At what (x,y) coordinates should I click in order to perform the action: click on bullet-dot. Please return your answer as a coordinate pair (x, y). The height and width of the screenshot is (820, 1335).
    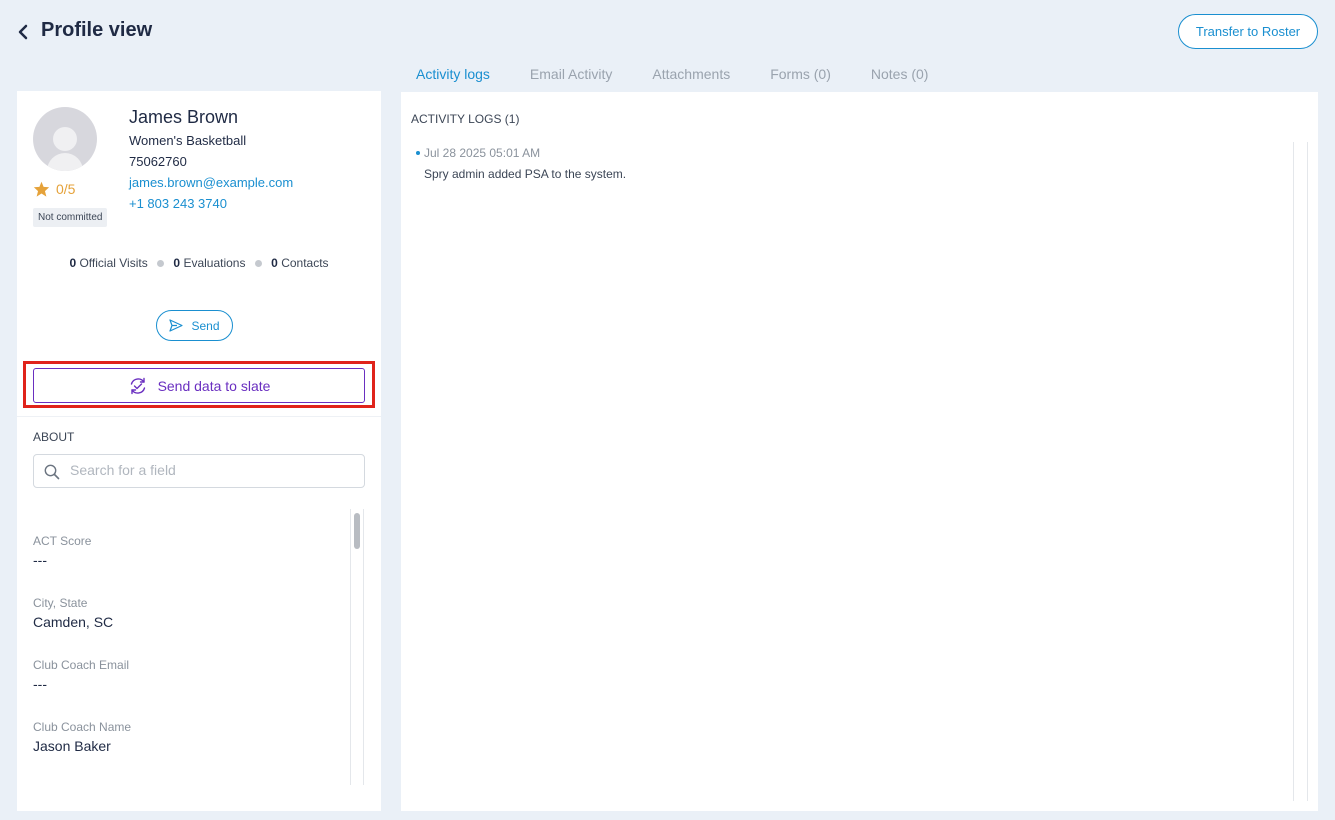
    Looking at the image, I should click on (418, 153).